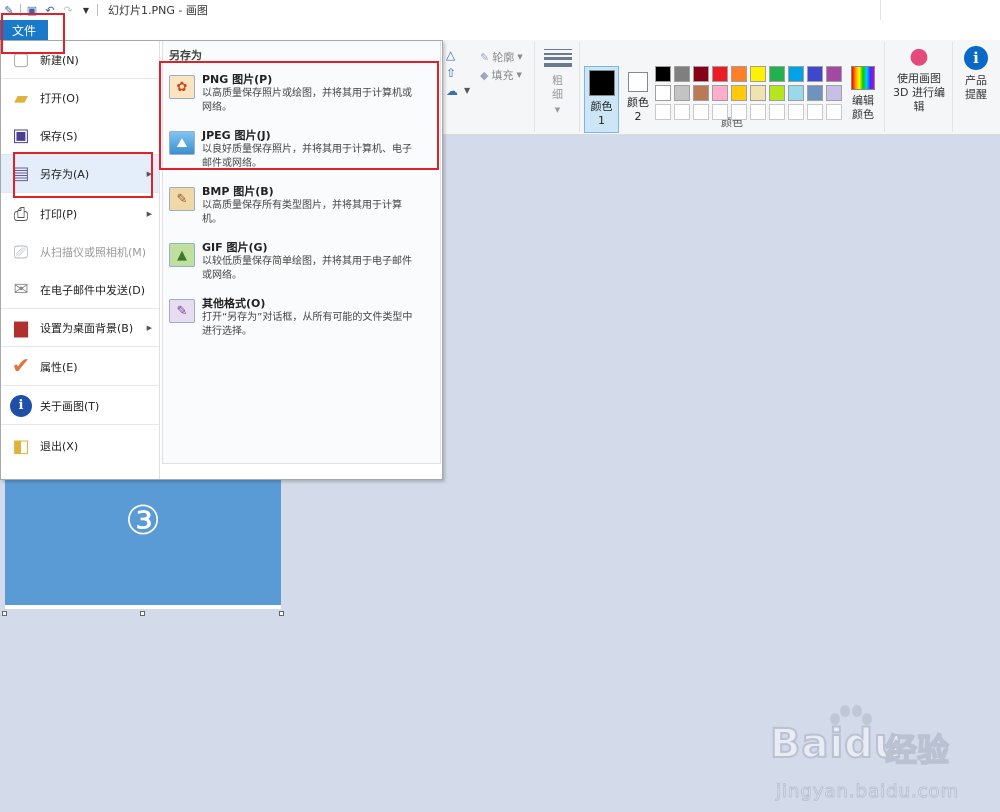 The height and width of the screenshot is (812, 1000). I want to click on color-palette, so click(748, 93).